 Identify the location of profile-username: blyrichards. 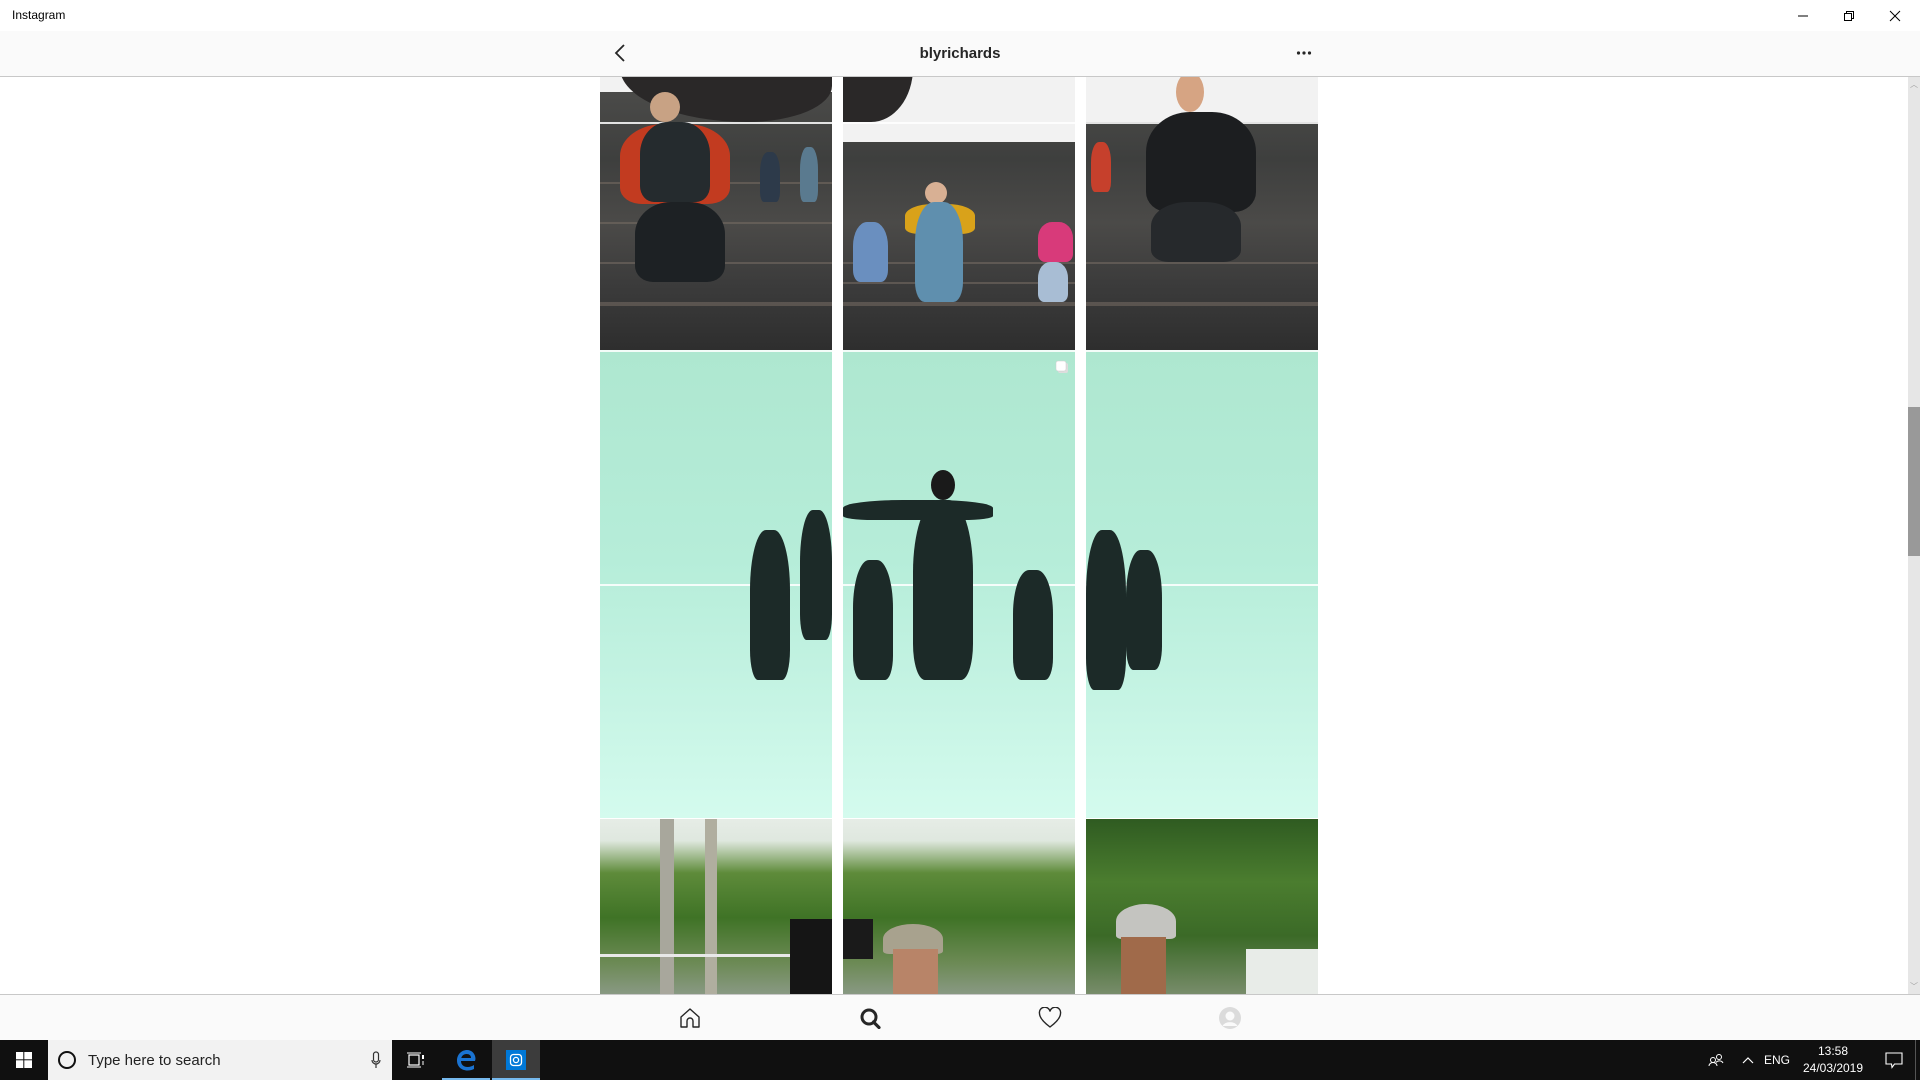
(960, 53).